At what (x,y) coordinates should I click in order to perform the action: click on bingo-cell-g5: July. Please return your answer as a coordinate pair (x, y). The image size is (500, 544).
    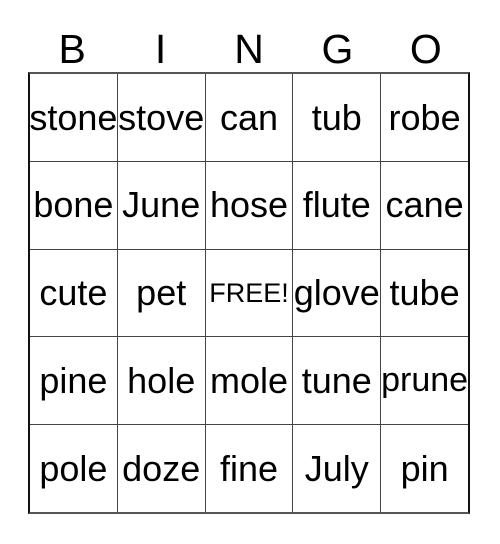
    Looking at the image, I should click on (336, 468).